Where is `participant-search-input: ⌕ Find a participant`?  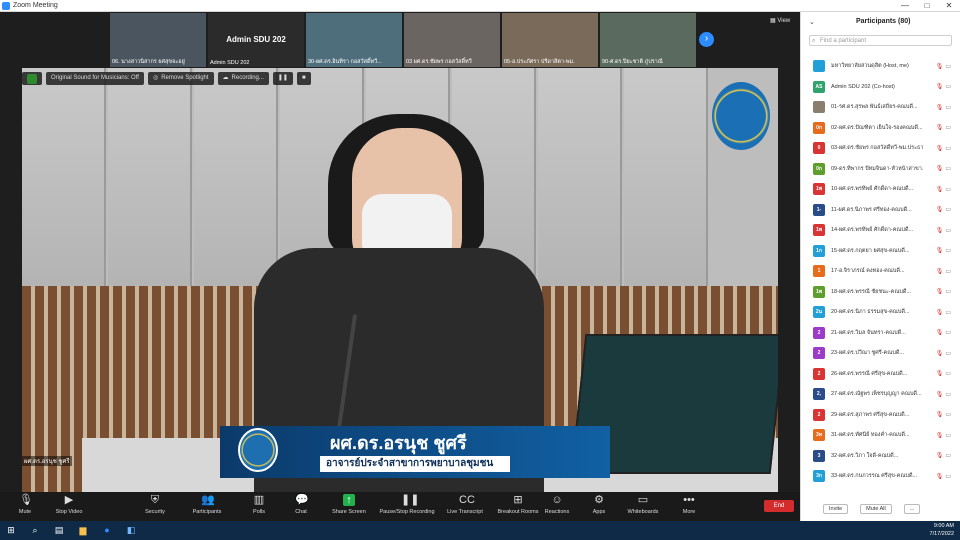 participant-search-input: ⌕ Find a participant is located at coordinates (880, 40).